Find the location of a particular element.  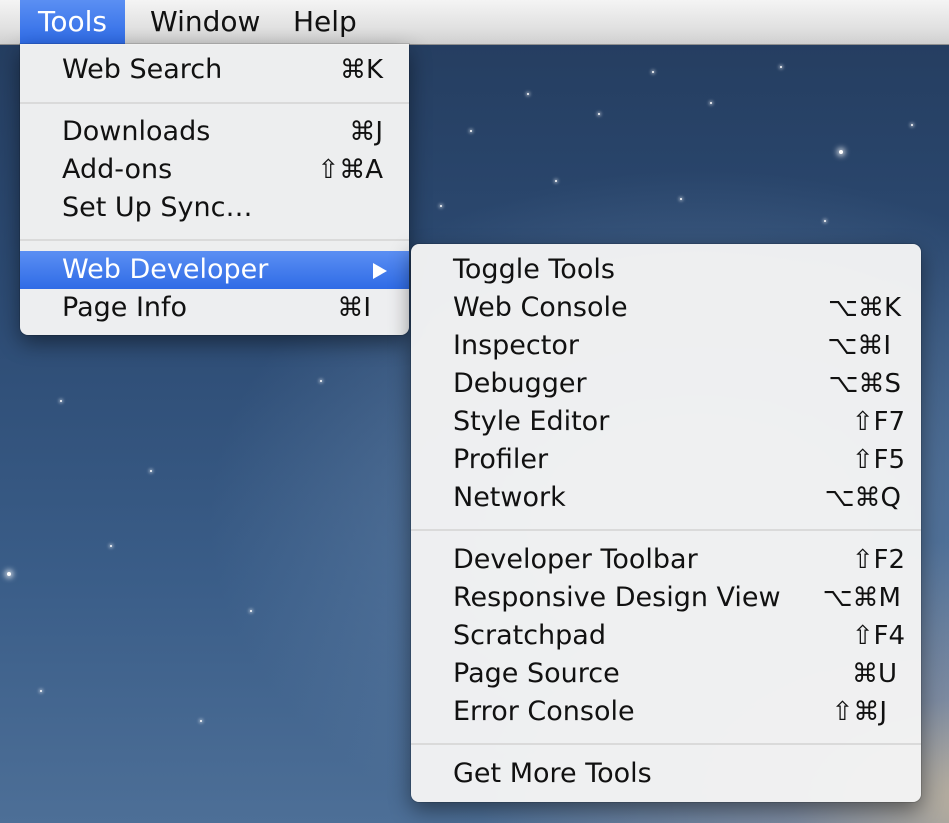

menu-item-shortcut: ⇧⌘A is located at coordinates (350, 170).